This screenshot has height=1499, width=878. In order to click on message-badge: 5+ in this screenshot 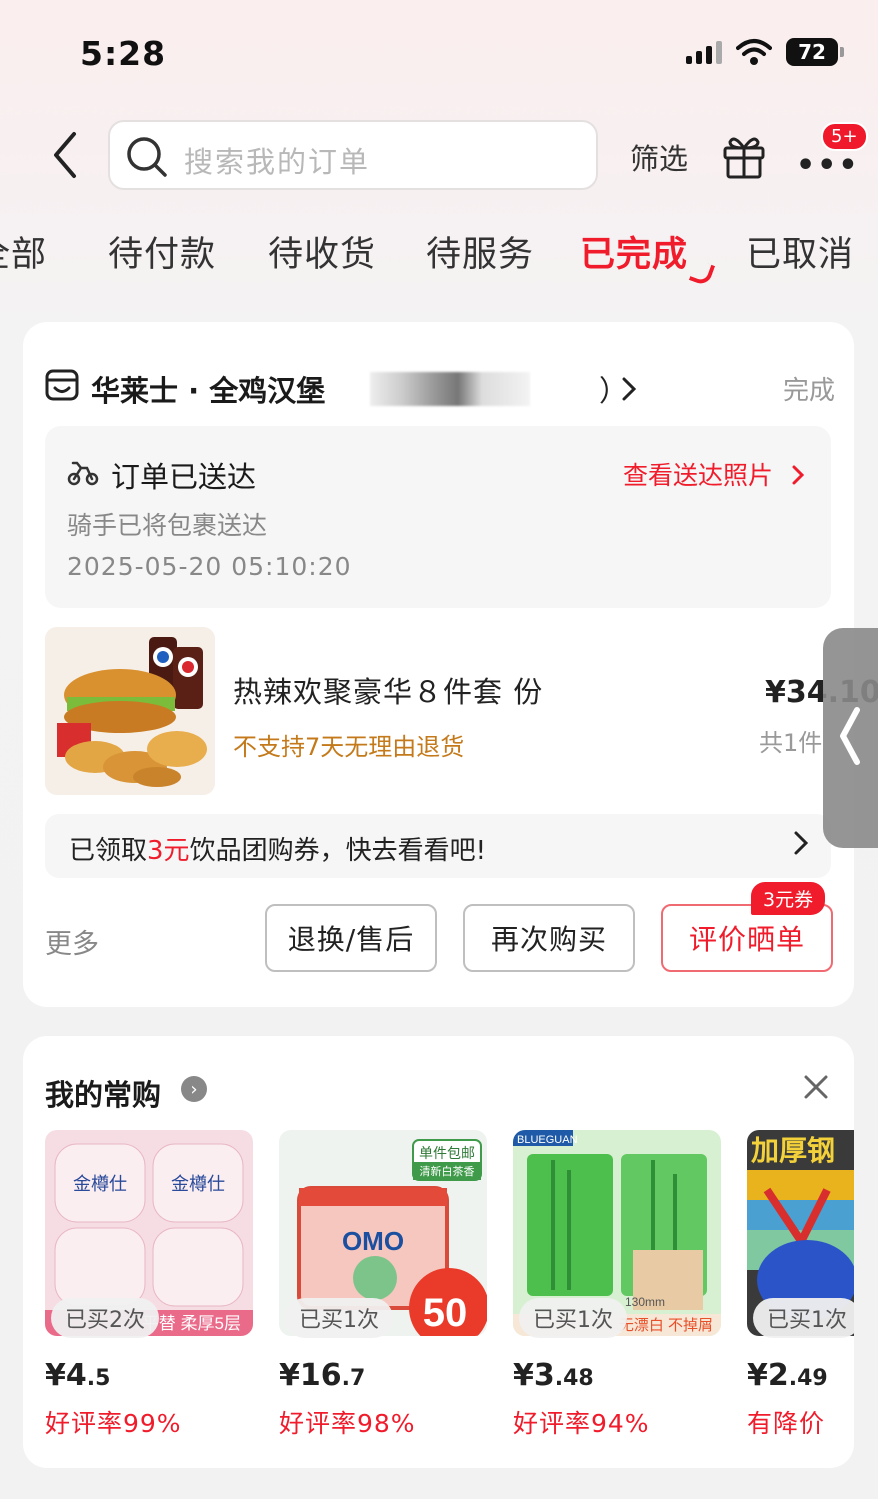, I will do `click(844, 136)`.